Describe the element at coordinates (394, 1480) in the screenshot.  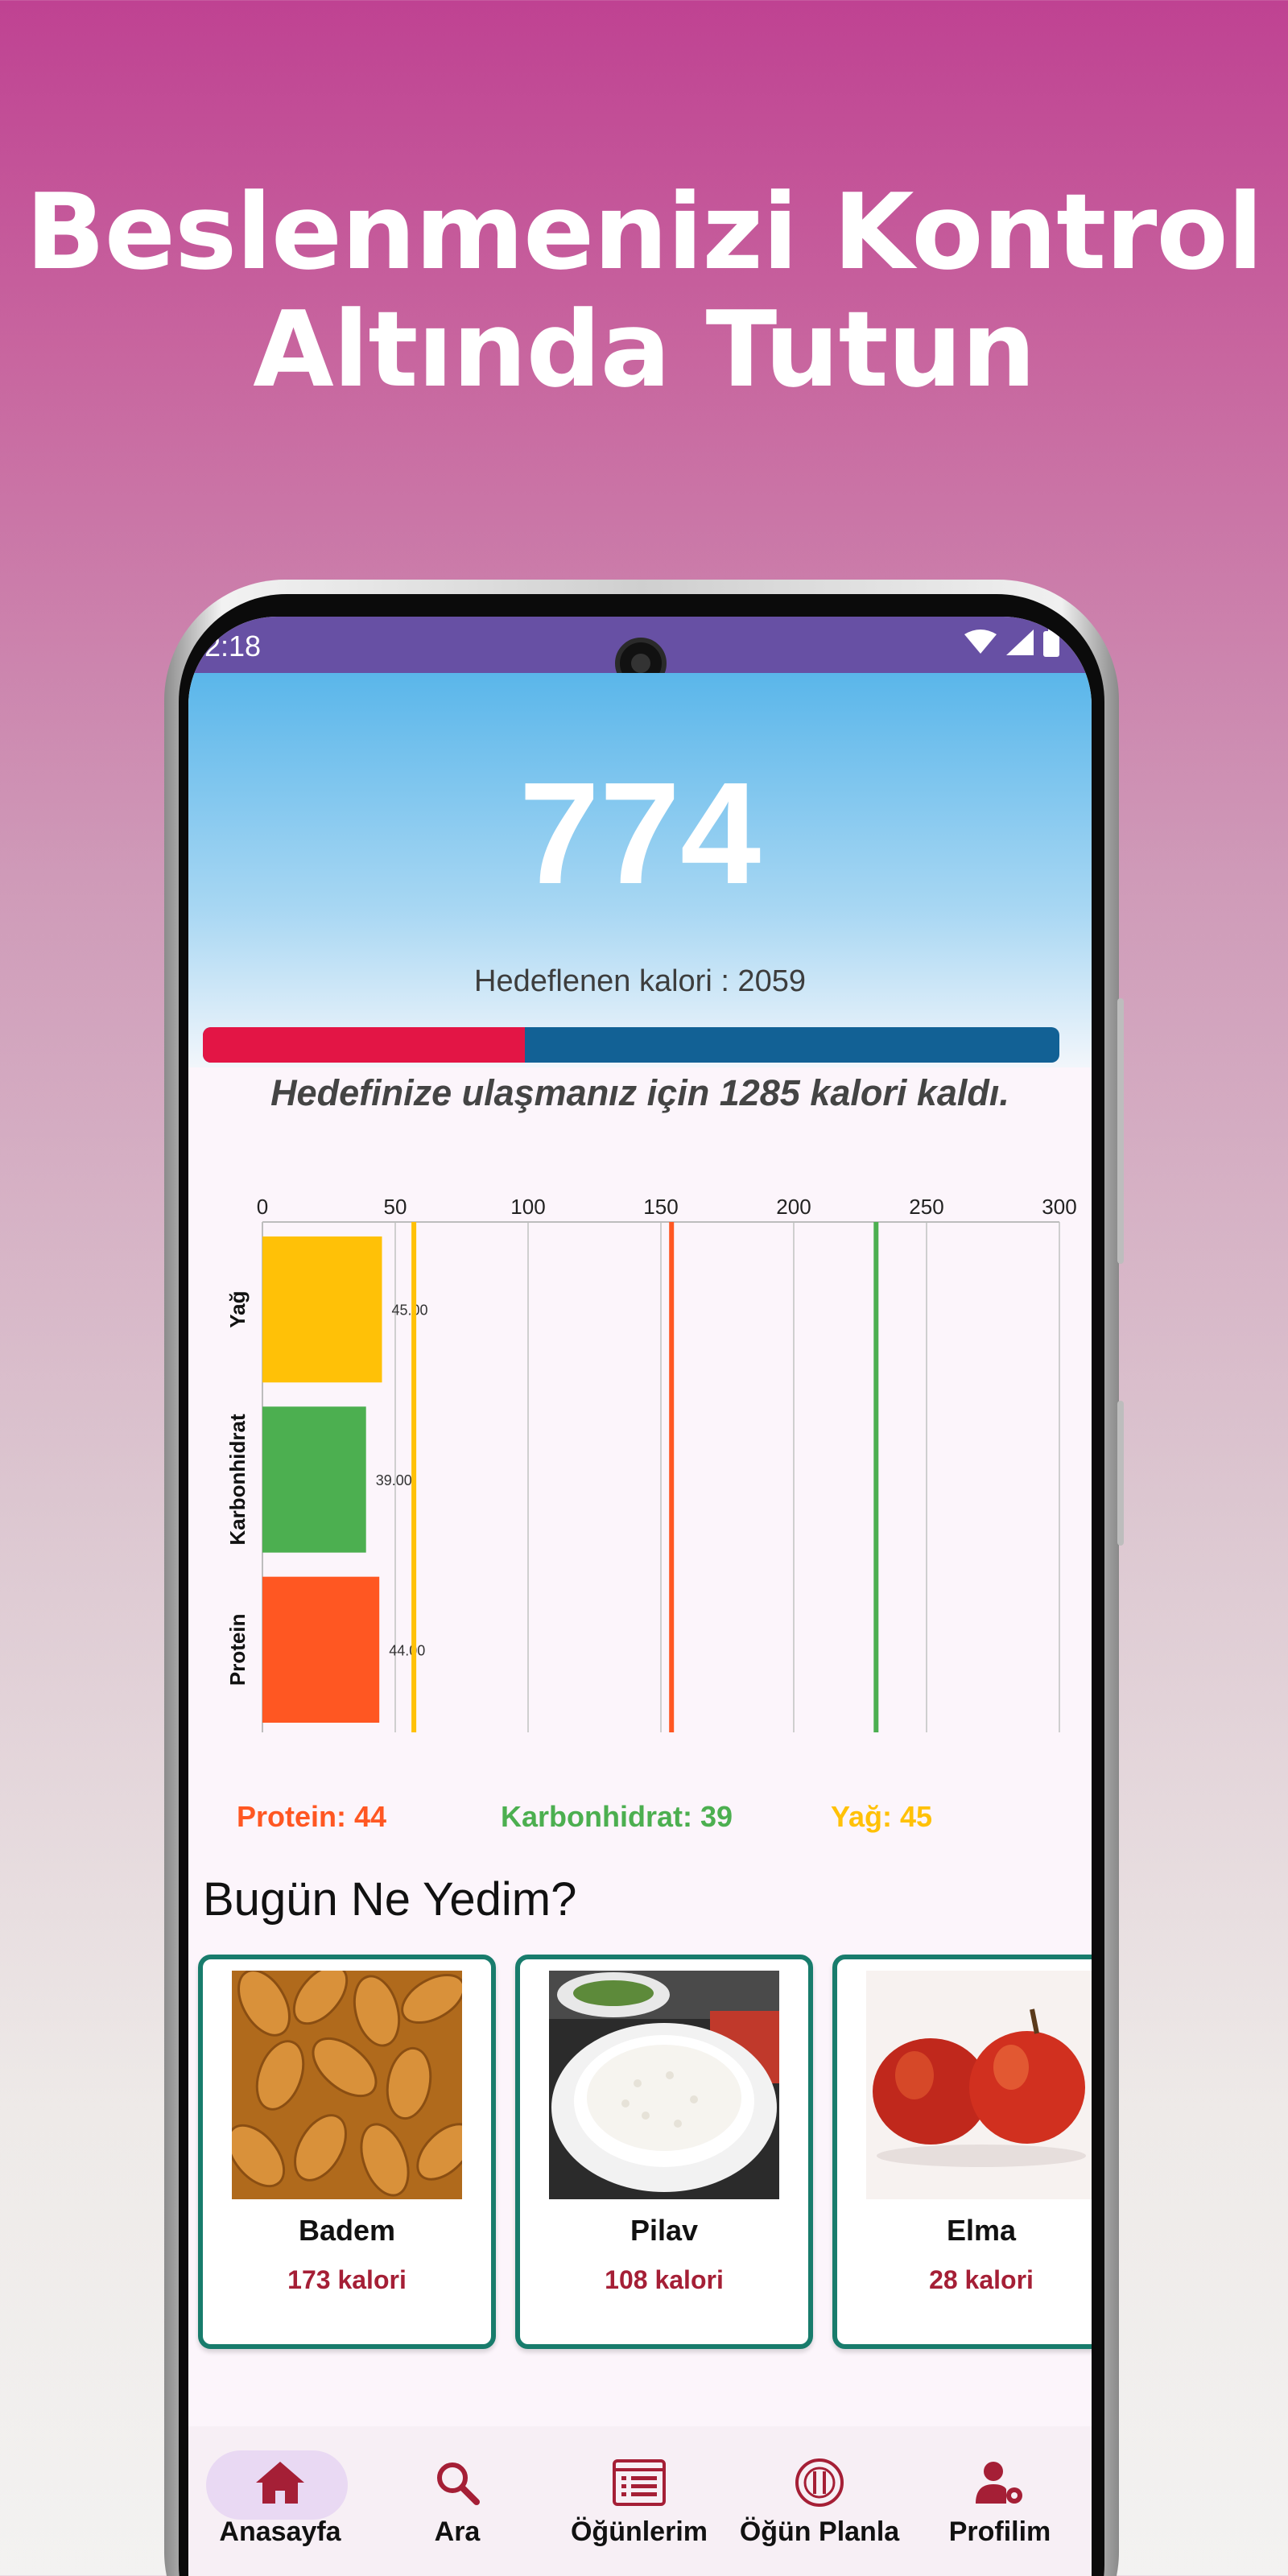
I see `chart-value-label: 39.00` at that location.